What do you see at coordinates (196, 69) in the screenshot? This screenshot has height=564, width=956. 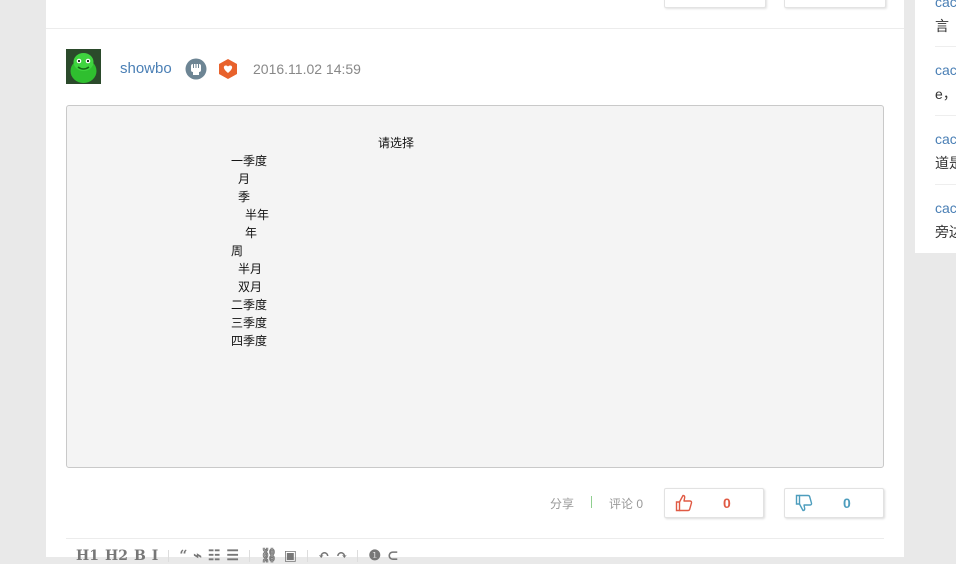 I see `fist-badge-icon` at bounding box center [196, 69].